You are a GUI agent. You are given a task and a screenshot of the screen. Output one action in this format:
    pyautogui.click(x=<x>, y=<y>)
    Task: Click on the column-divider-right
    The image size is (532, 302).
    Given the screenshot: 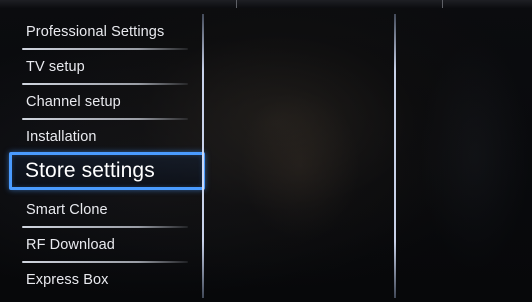 What is the action you would take?
    pyautogui.click(x=395, y=156)
    